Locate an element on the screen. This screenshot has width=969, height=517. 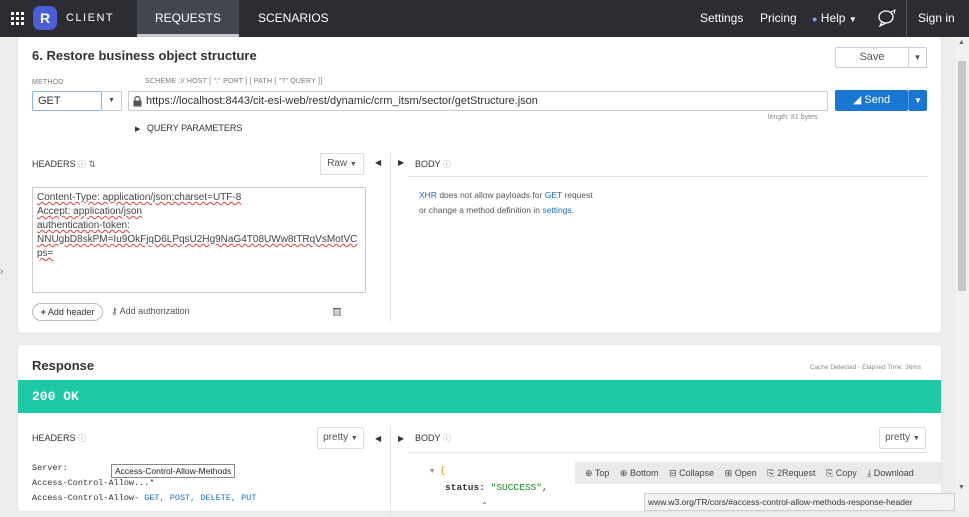
send-label: Send is located at coordinates (877, 100).